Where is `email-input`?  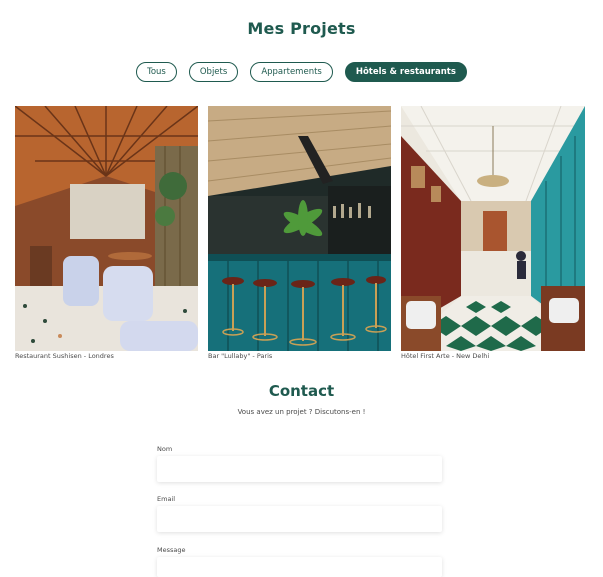
email-input is located at coordinates (299, 519).